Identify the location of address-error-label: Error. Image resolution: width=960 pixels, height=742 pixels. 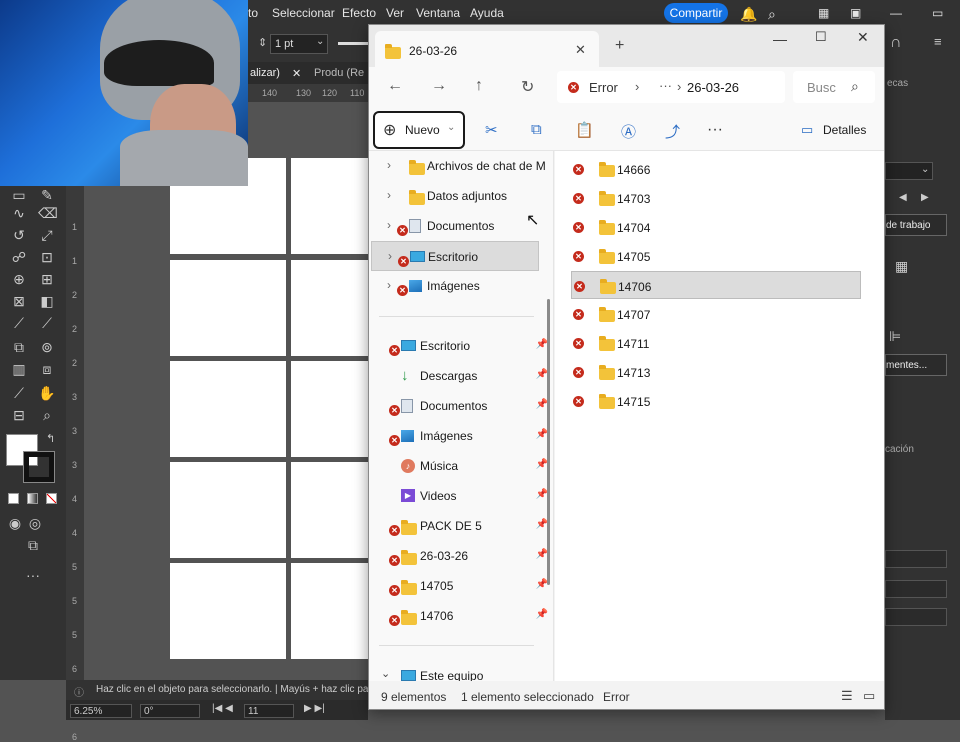
(603, 87).